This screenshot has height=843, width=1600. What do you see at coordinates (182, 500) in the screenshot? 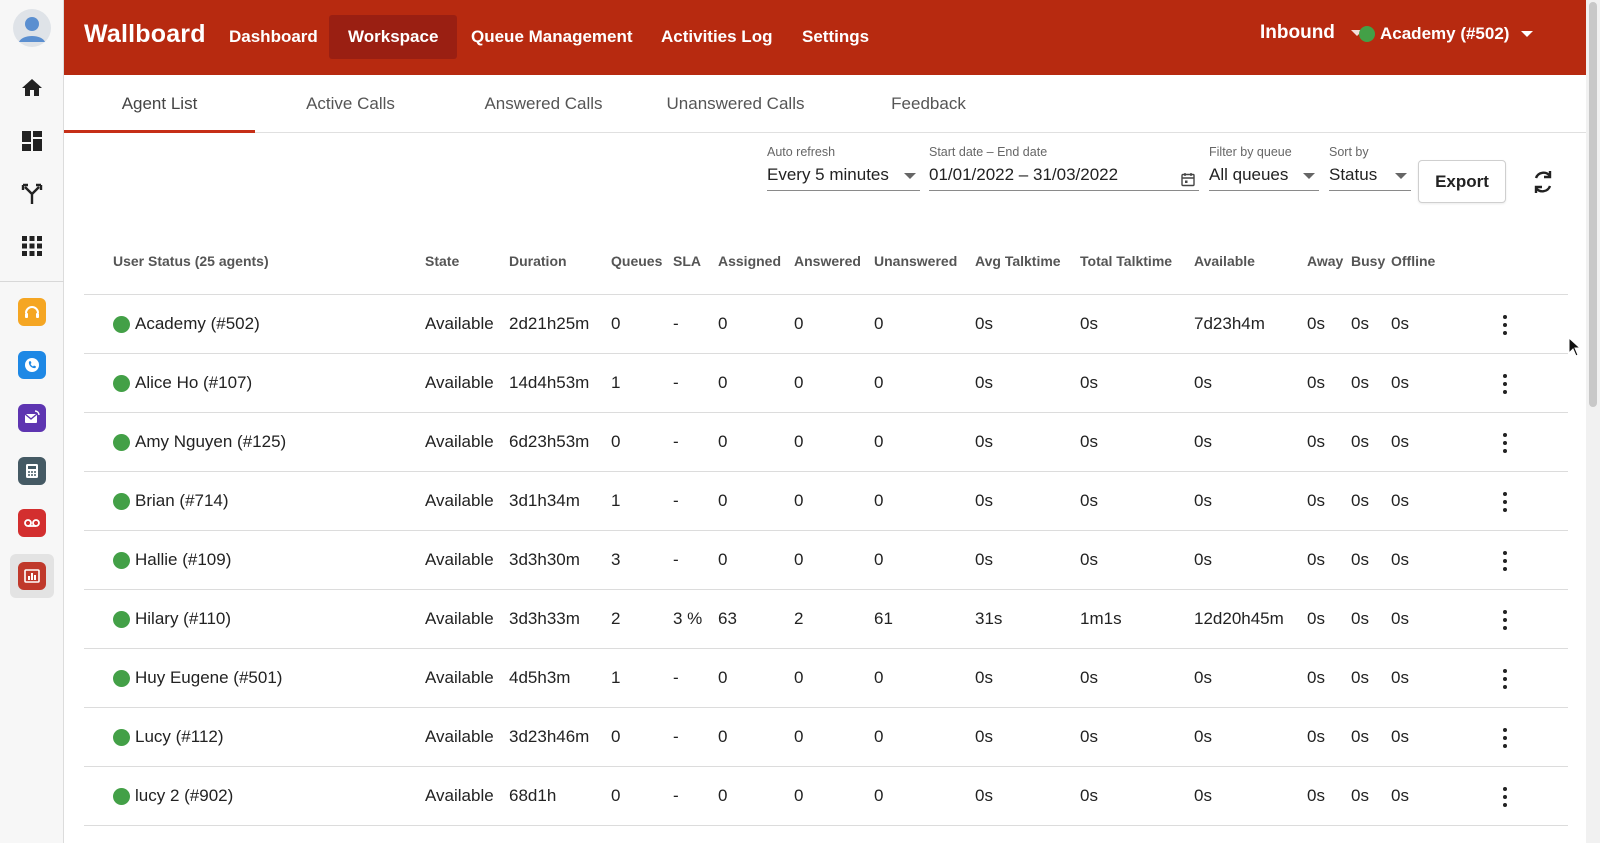
I see `agent-name-label: Brian (#714)` at bounding box center [182, 500].